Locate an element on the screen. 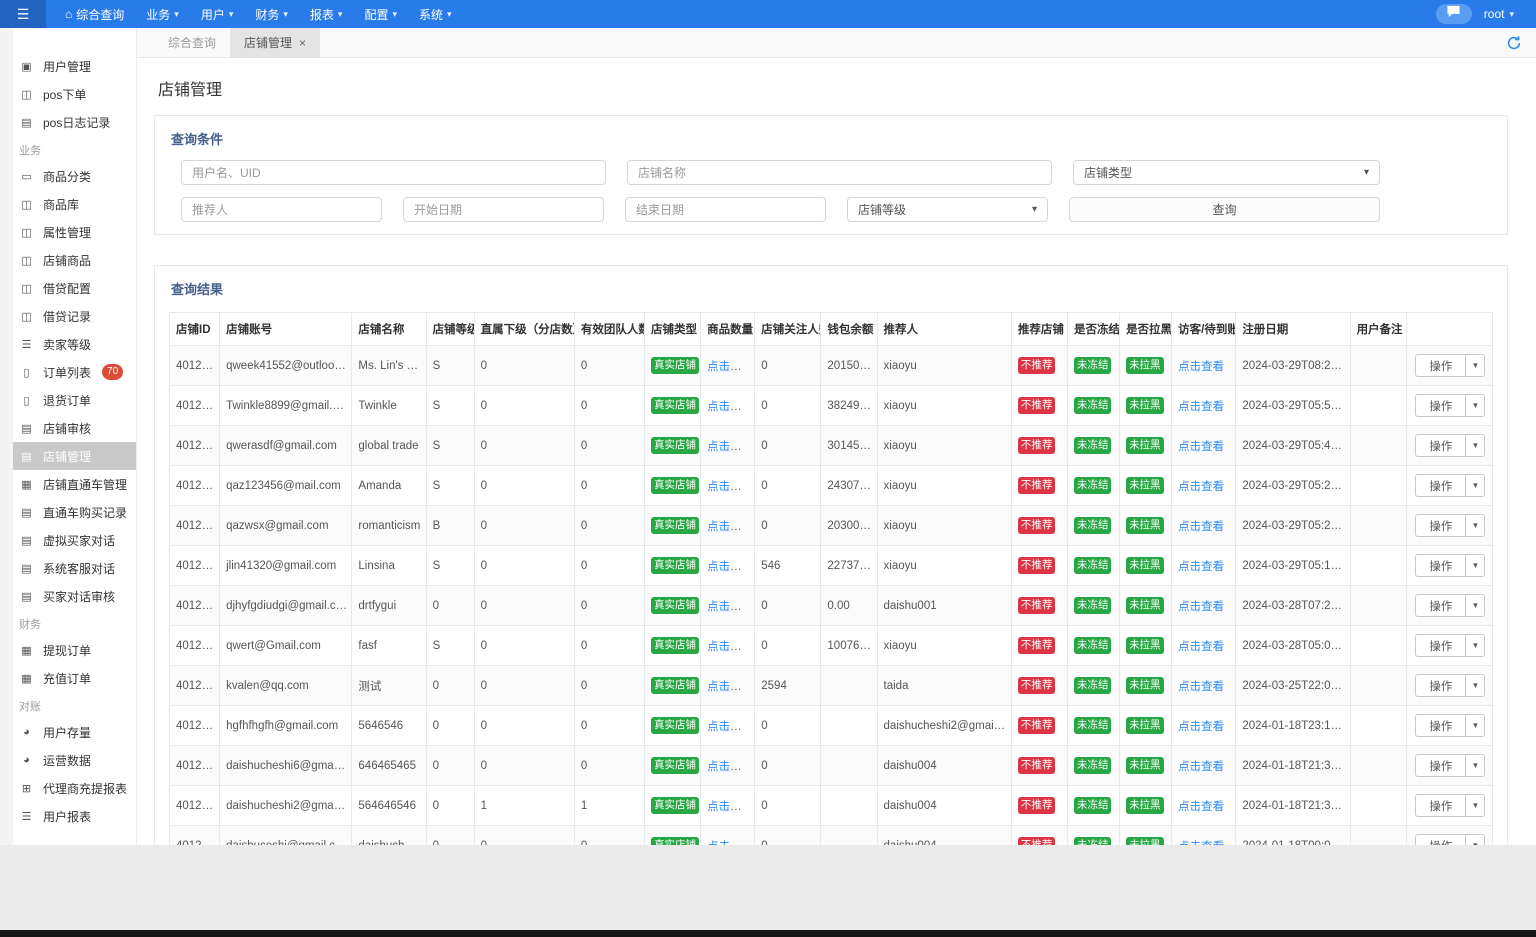  column-header: 店铺名称 is located at coordinates (389, 329).